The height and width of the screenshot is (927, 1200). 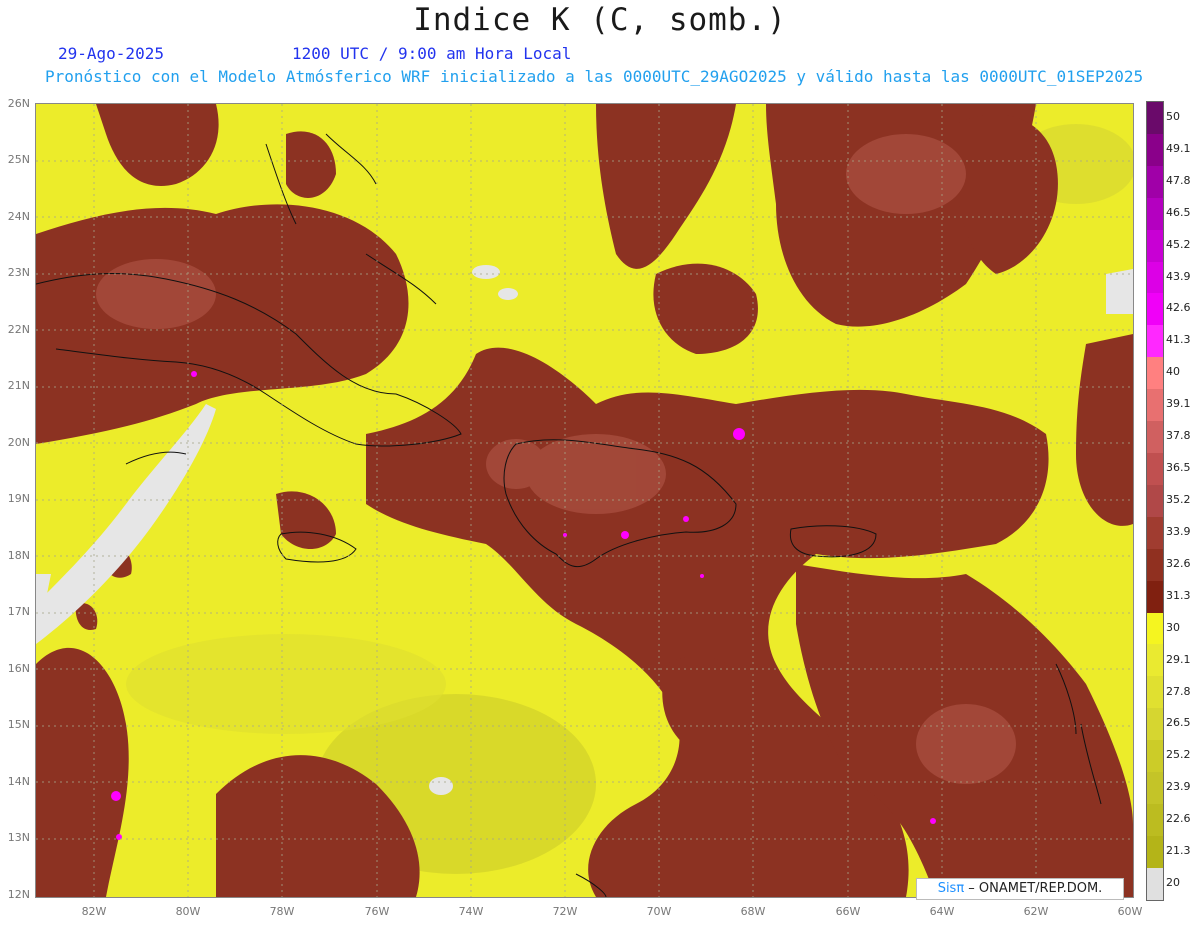 What do you see at coordinates (942, 911) in the screenshot?
I see `lon-label: 64W` at bounding box center [942, 911].